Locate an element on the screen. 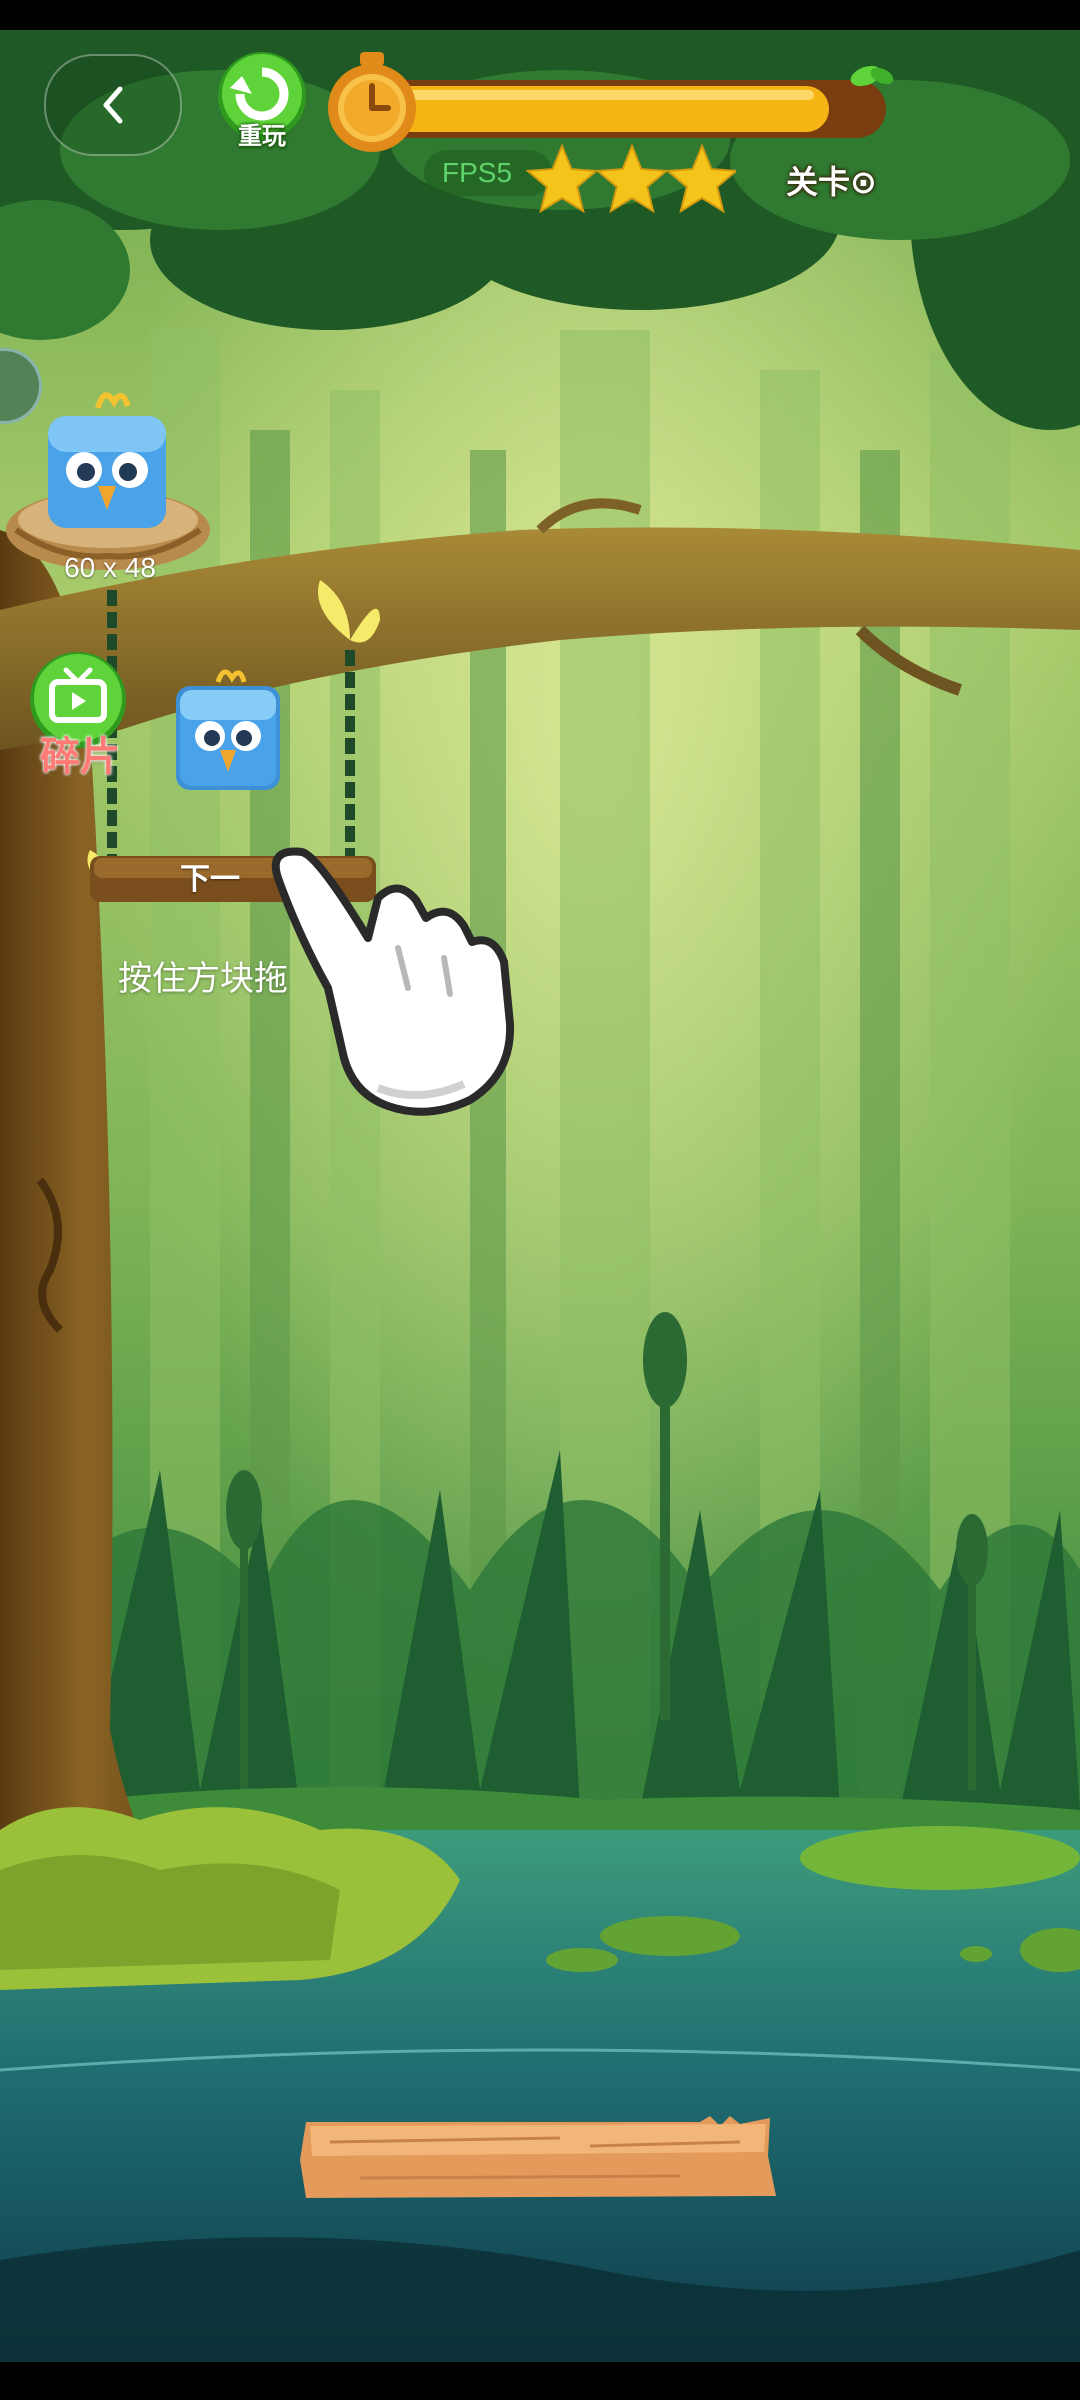 Image resolution: width=1080 pixels, height=2400 pixels. block-dimensions-label: 60 x 48 is located at coordinates (110, 567).